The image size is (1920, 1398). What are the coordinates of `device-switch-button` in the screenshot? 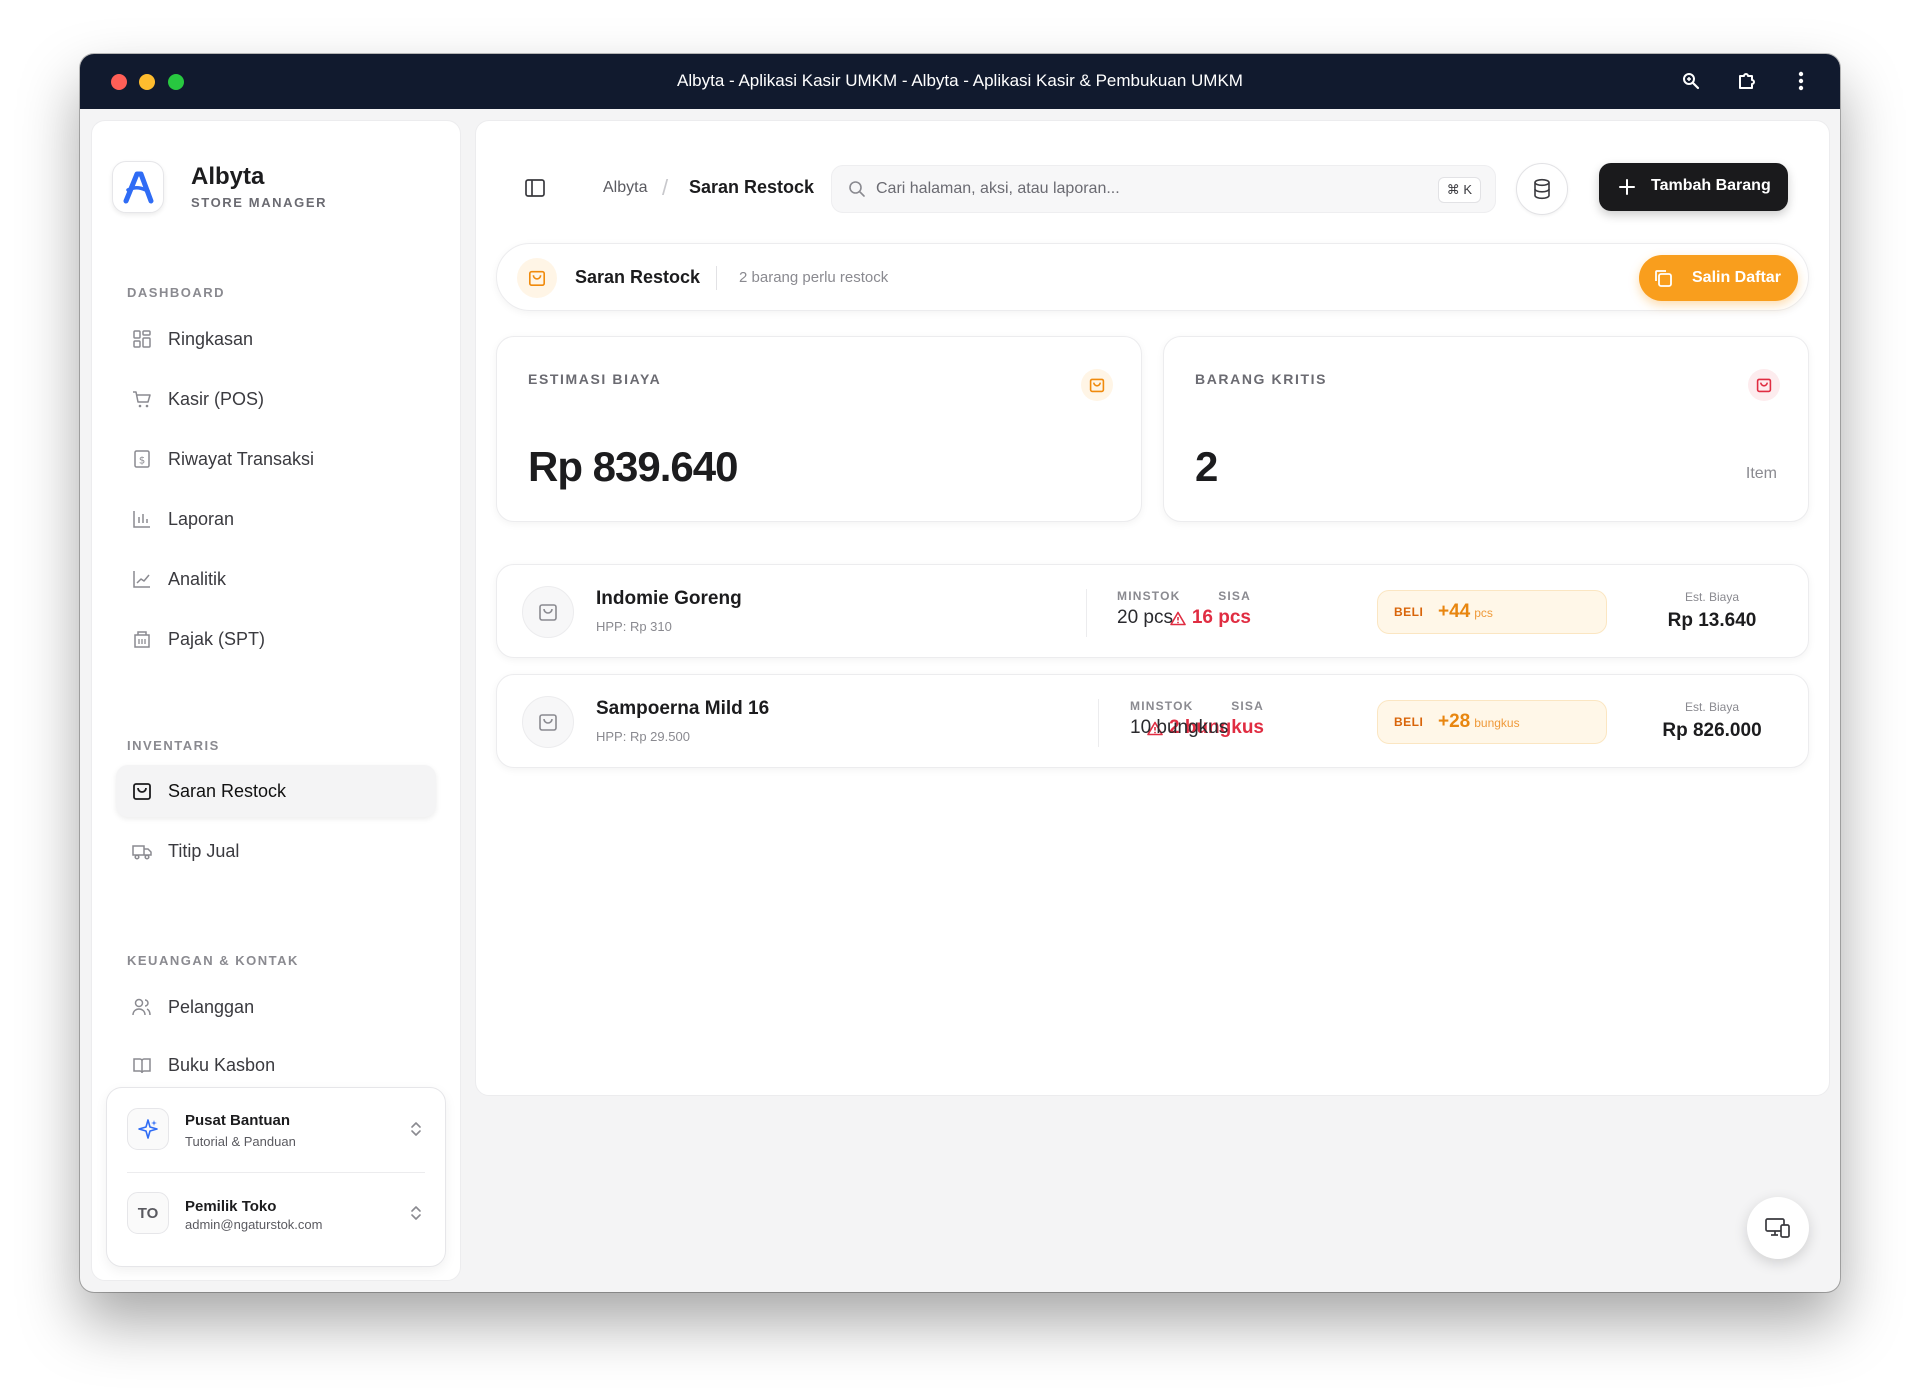 It's located at (1778, 1228).